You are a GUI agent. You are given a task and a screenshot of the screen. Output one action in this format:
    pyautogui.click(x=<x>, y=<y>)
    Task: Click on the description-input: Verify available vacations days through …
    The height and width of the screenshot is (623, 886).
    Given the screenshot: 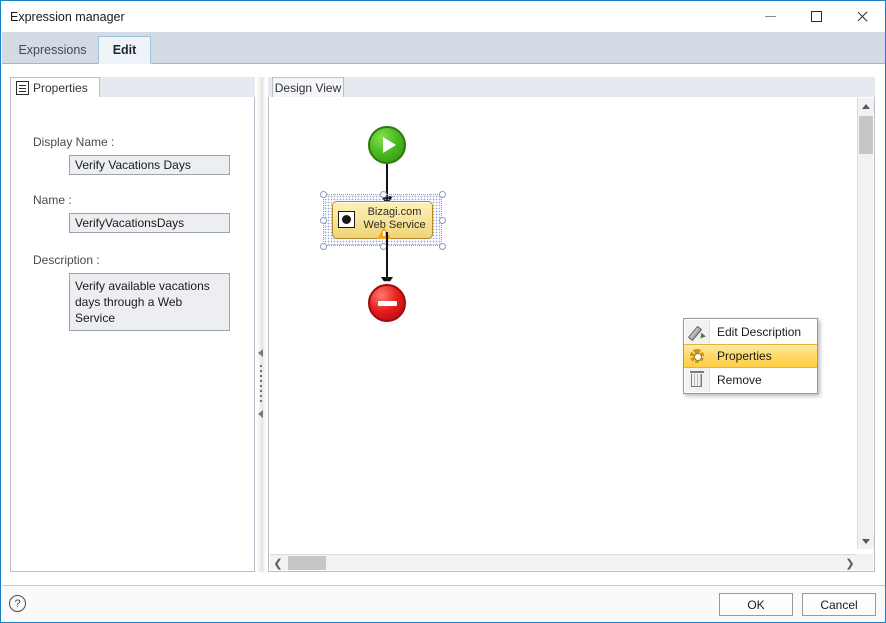 What is the action you would take?
    pyautogui.click(x=149, y=302)
    